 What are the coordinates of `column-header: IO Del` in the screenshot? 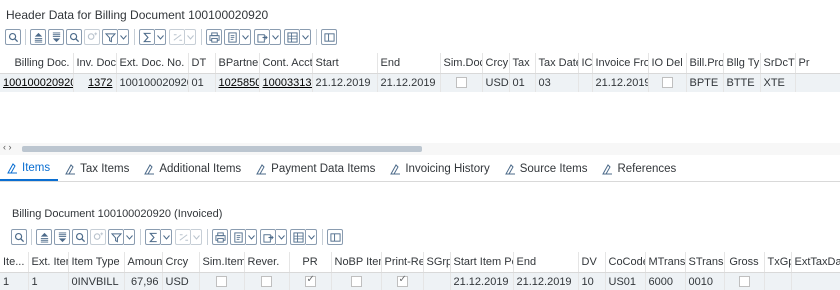 It's located at (667, 63).